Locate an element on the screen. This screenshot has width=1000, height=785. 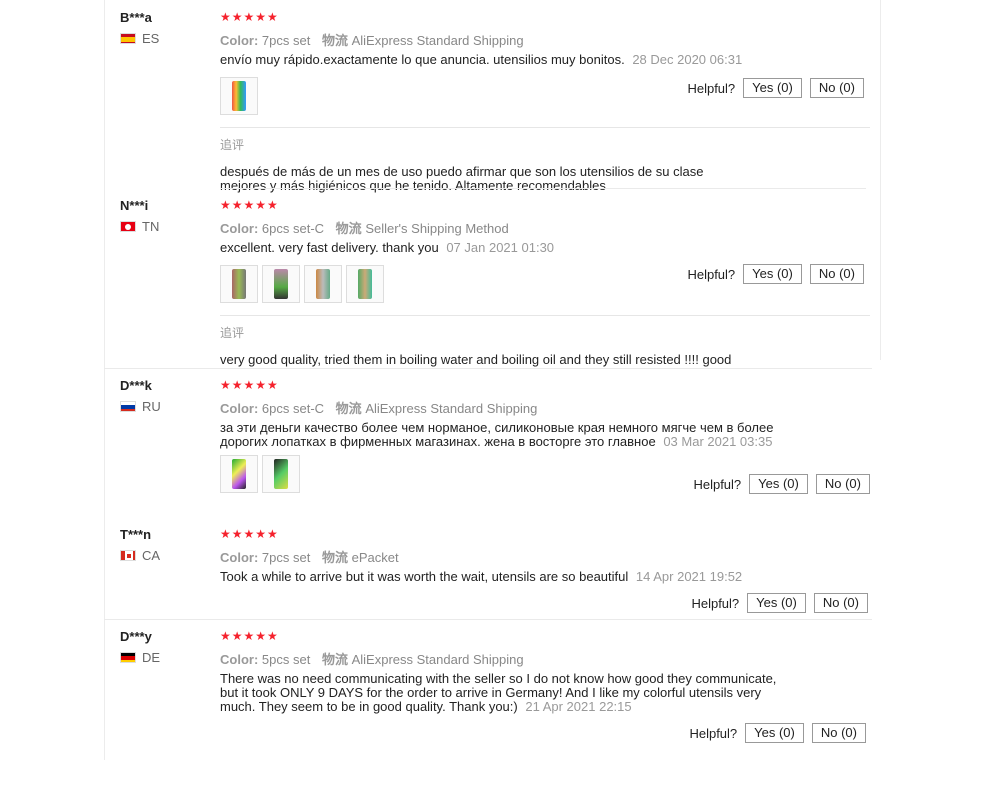
flag-tn-icon is located at coordinates (128, 226).